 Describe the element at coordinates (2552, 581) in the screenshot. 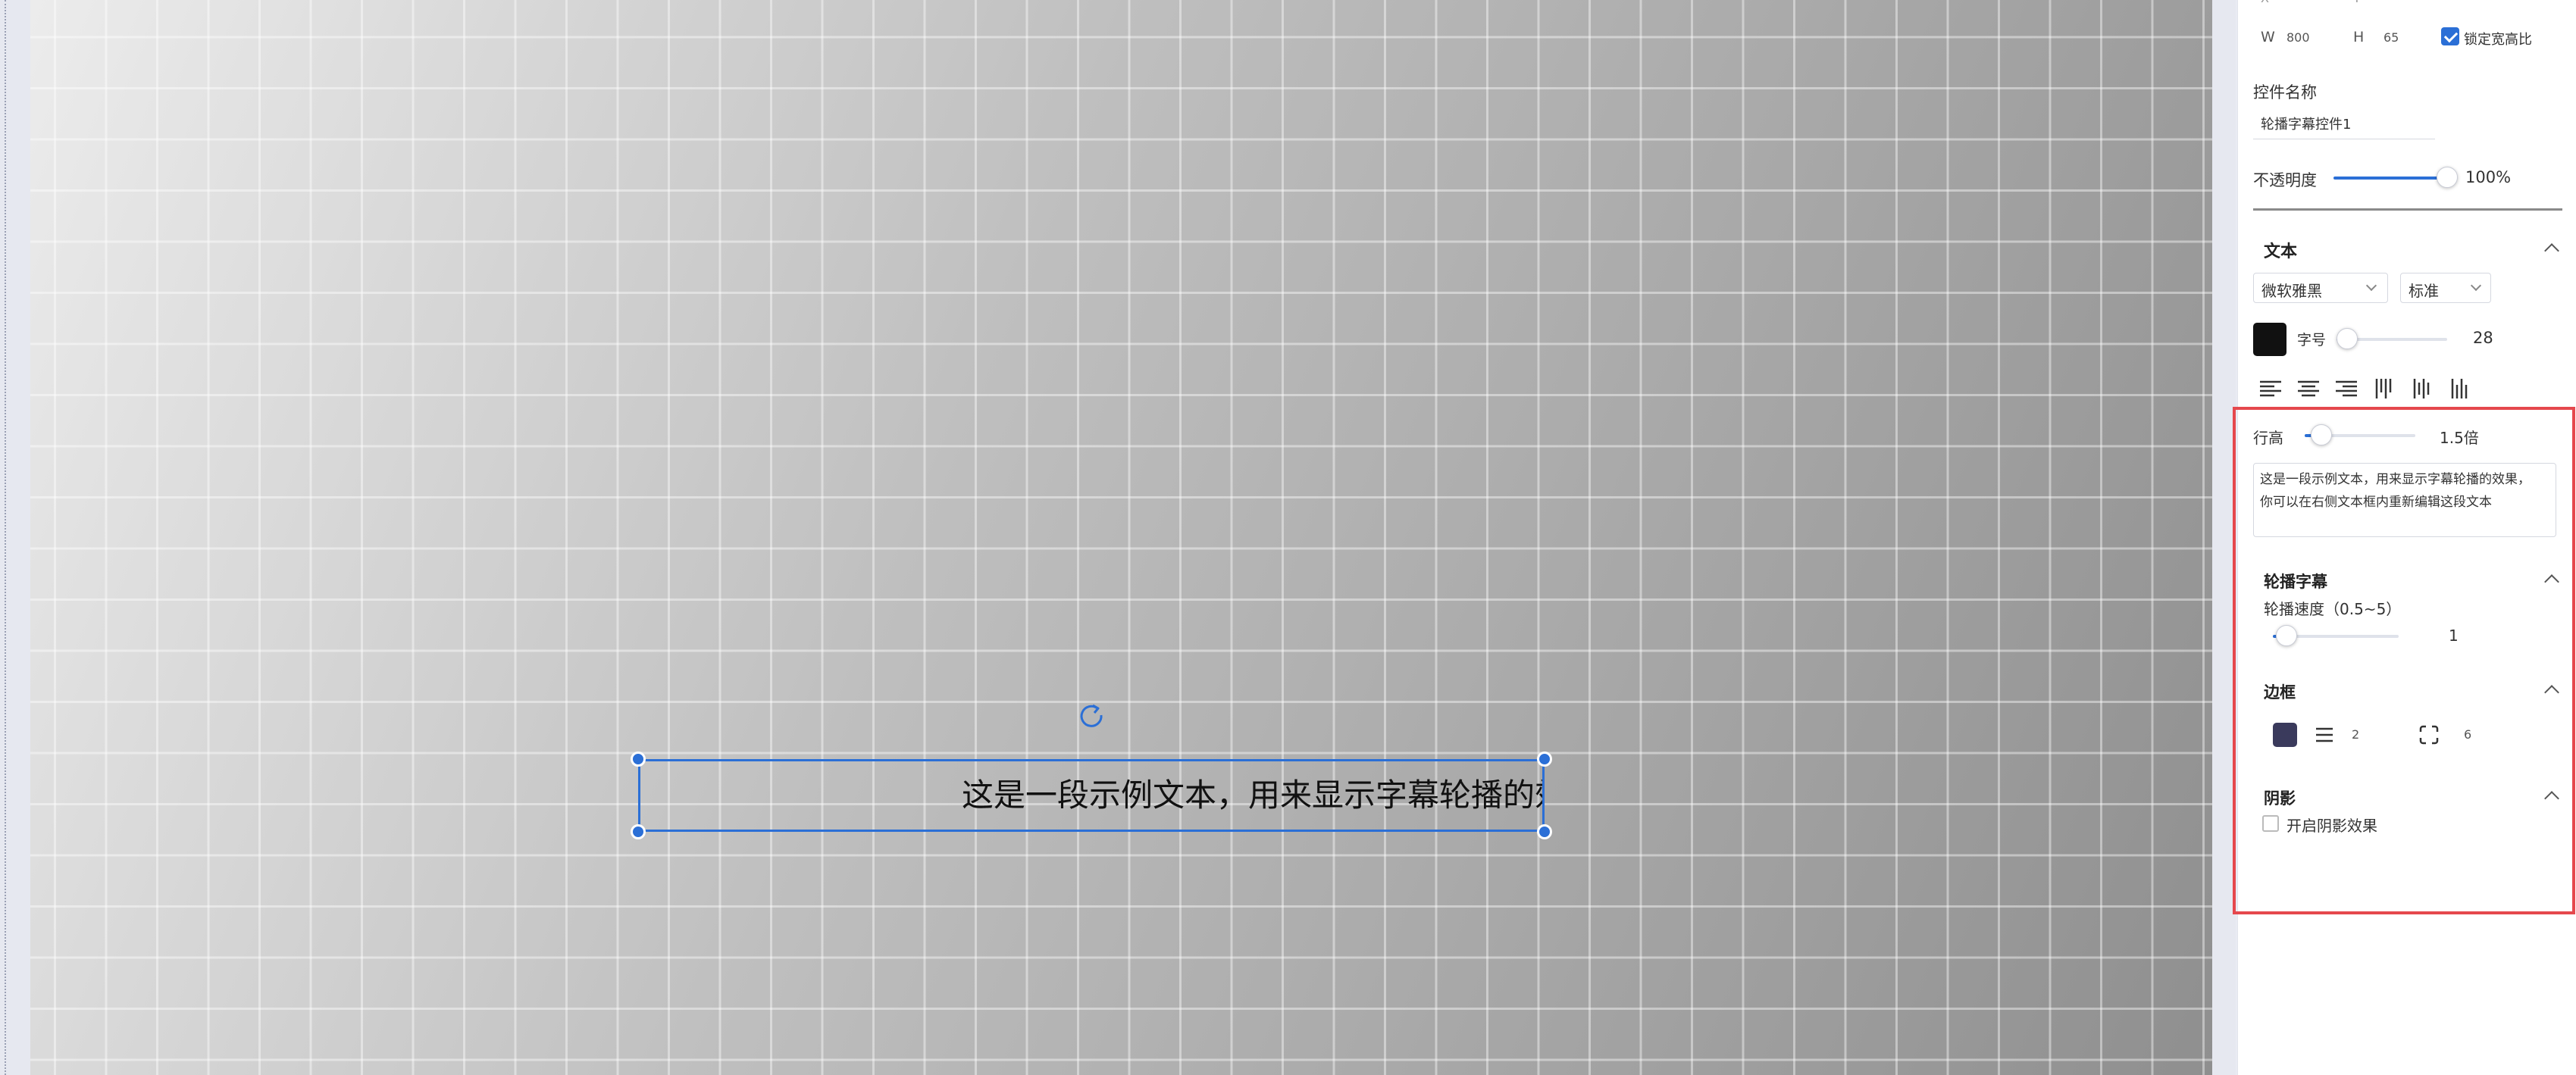

I see `collapse-marquee-chevron-icon` at that location.